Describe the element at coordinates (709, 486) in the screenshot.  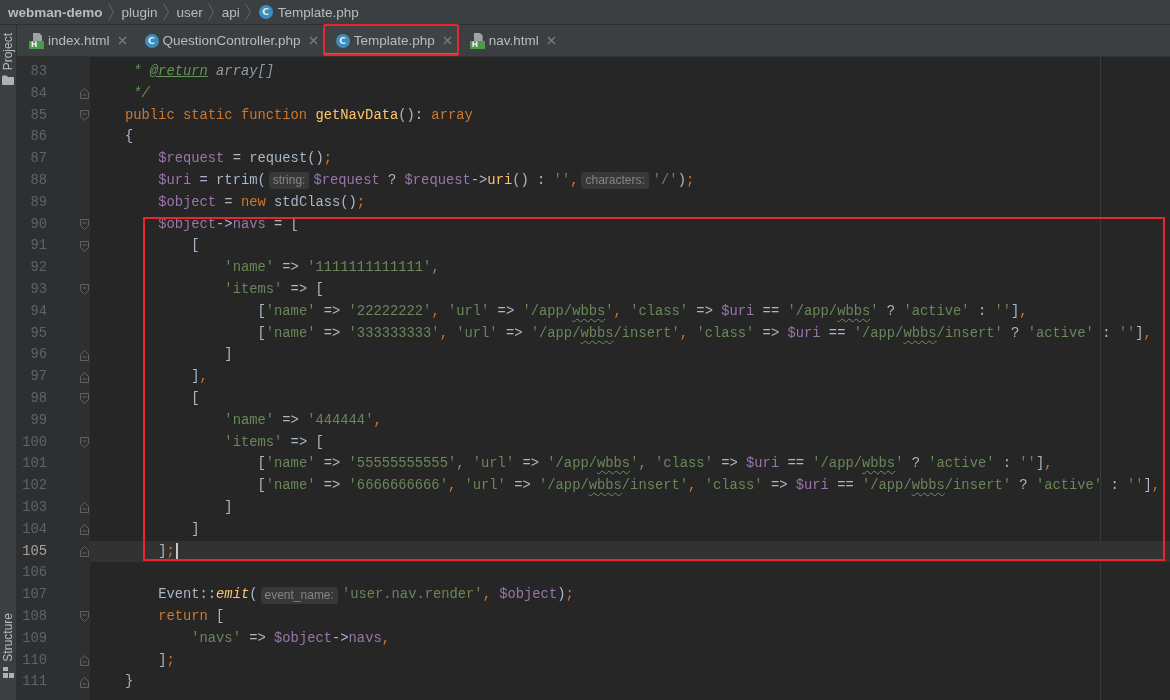
I see `code-text: ['name' => '6666666666', 'url' => '/app/wbbs/insert', 'class' => $uri == '/app/wbbs/insert' ? 'active' : ''],` at that location.